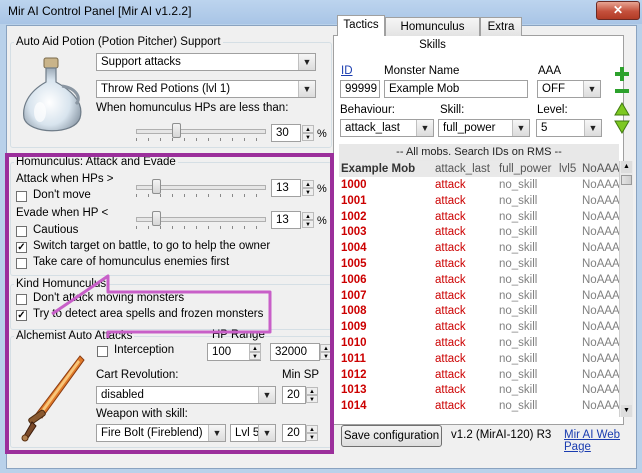  I want to click on mob-row: 1011 attack no_skill NoAAA, so click(485, 359).